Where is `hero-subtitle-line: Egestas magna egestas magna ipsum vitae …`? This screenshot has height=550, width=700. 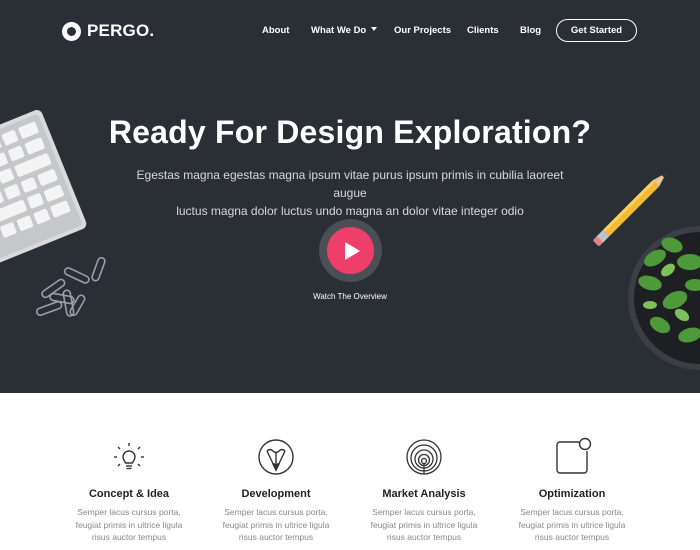
hero-subtitle-line: Egestas magna egestas magna ipsum vitae … is located at coordinates (350, 184).